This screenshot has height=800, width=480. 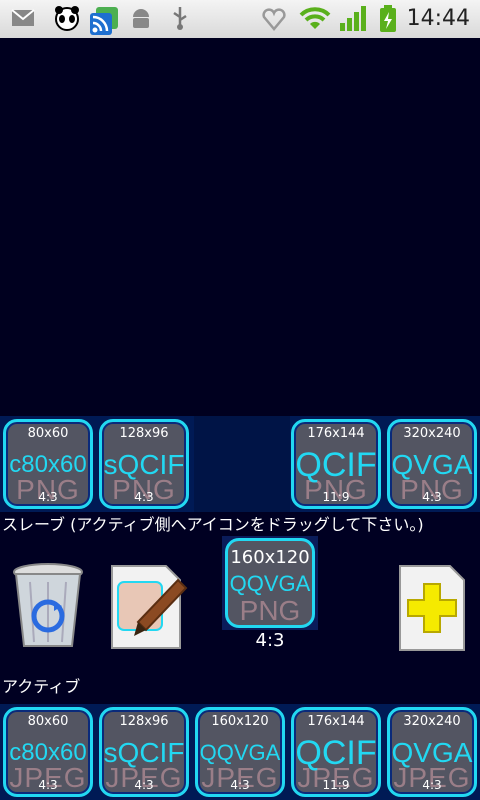 I want to click on active-tile-qvga: 320x240 JPEG QVGA 4:3, so click(x=432, y=752).